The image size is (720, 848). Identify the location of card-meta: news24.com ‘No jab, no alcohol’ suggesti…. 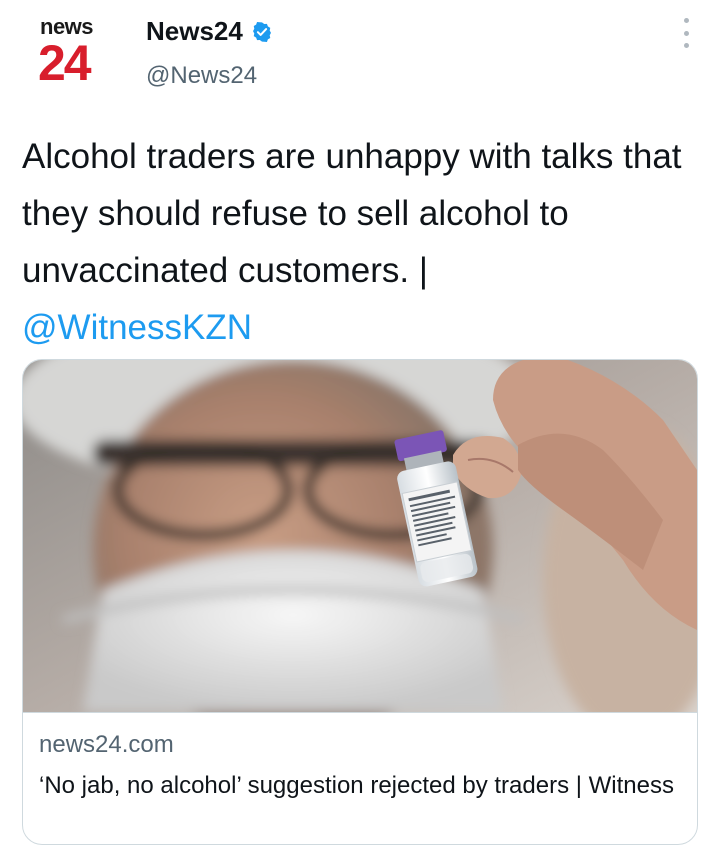
(360, 778).